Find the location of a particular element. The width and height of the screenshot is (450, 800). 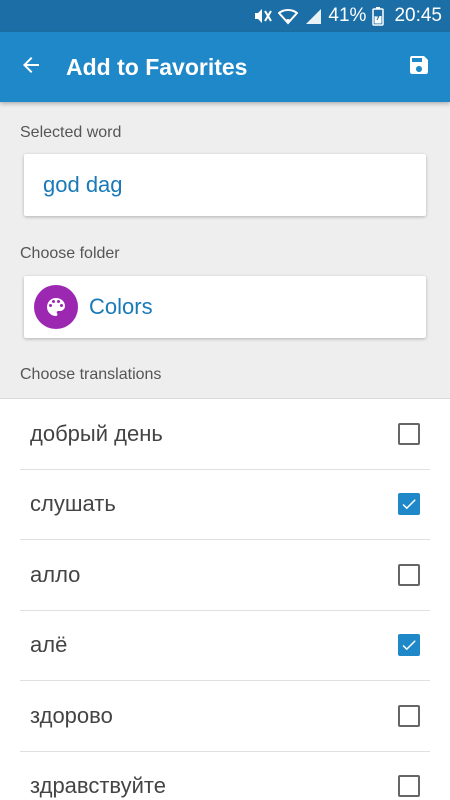

battery-icon is located at coordinates (378, 16).